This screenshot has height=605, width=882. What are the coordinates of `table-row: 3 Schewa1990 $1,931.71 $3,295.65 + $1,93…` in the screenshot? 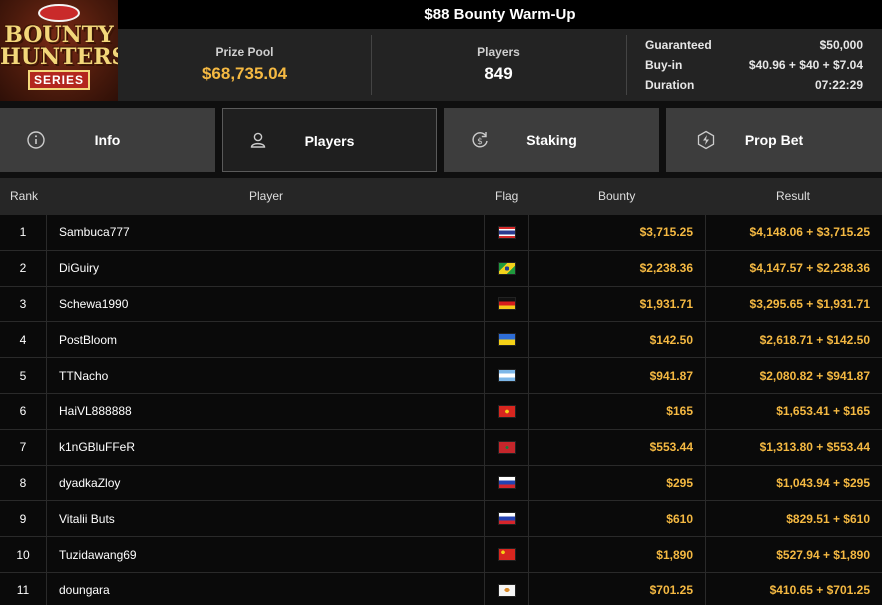 It's located at (441, 304).